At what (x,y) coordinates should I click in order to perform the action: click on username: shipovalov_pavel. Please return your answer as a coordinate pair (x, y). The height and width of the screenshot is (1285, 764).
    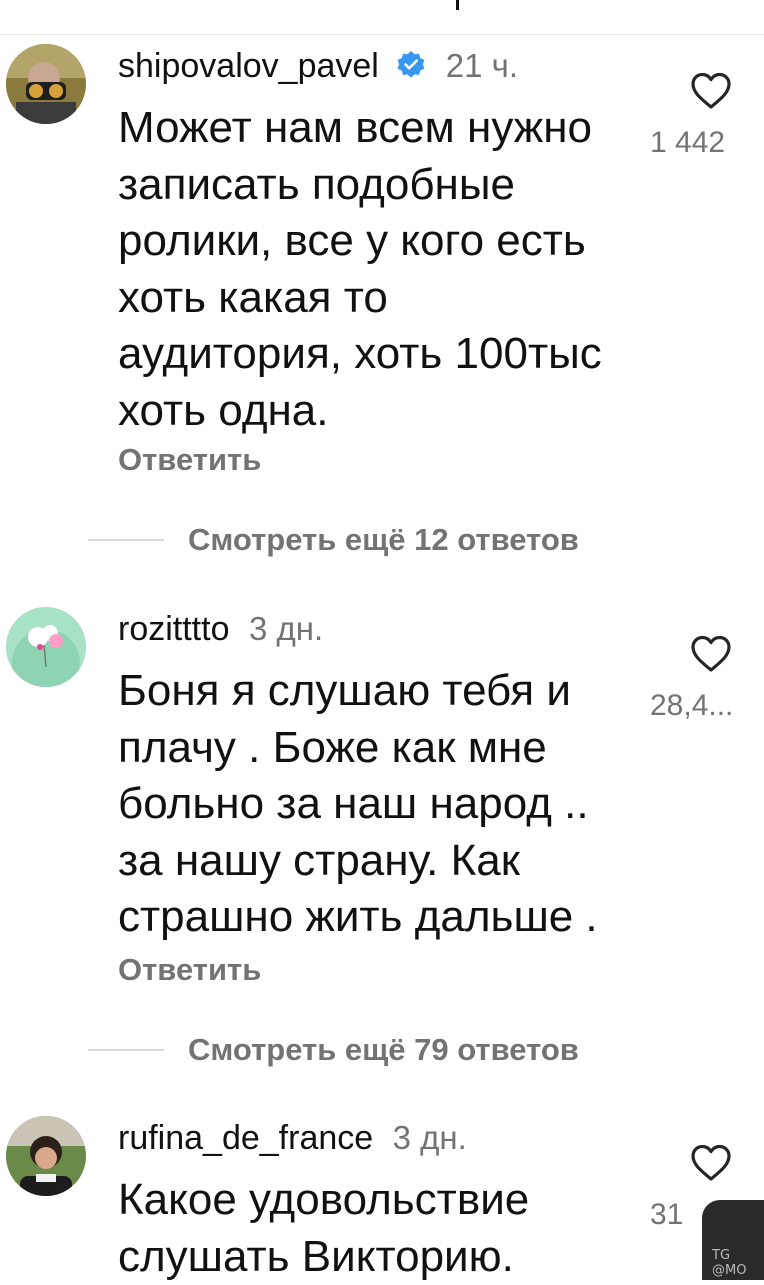
    Looking at the image, I should click on (248, 66).